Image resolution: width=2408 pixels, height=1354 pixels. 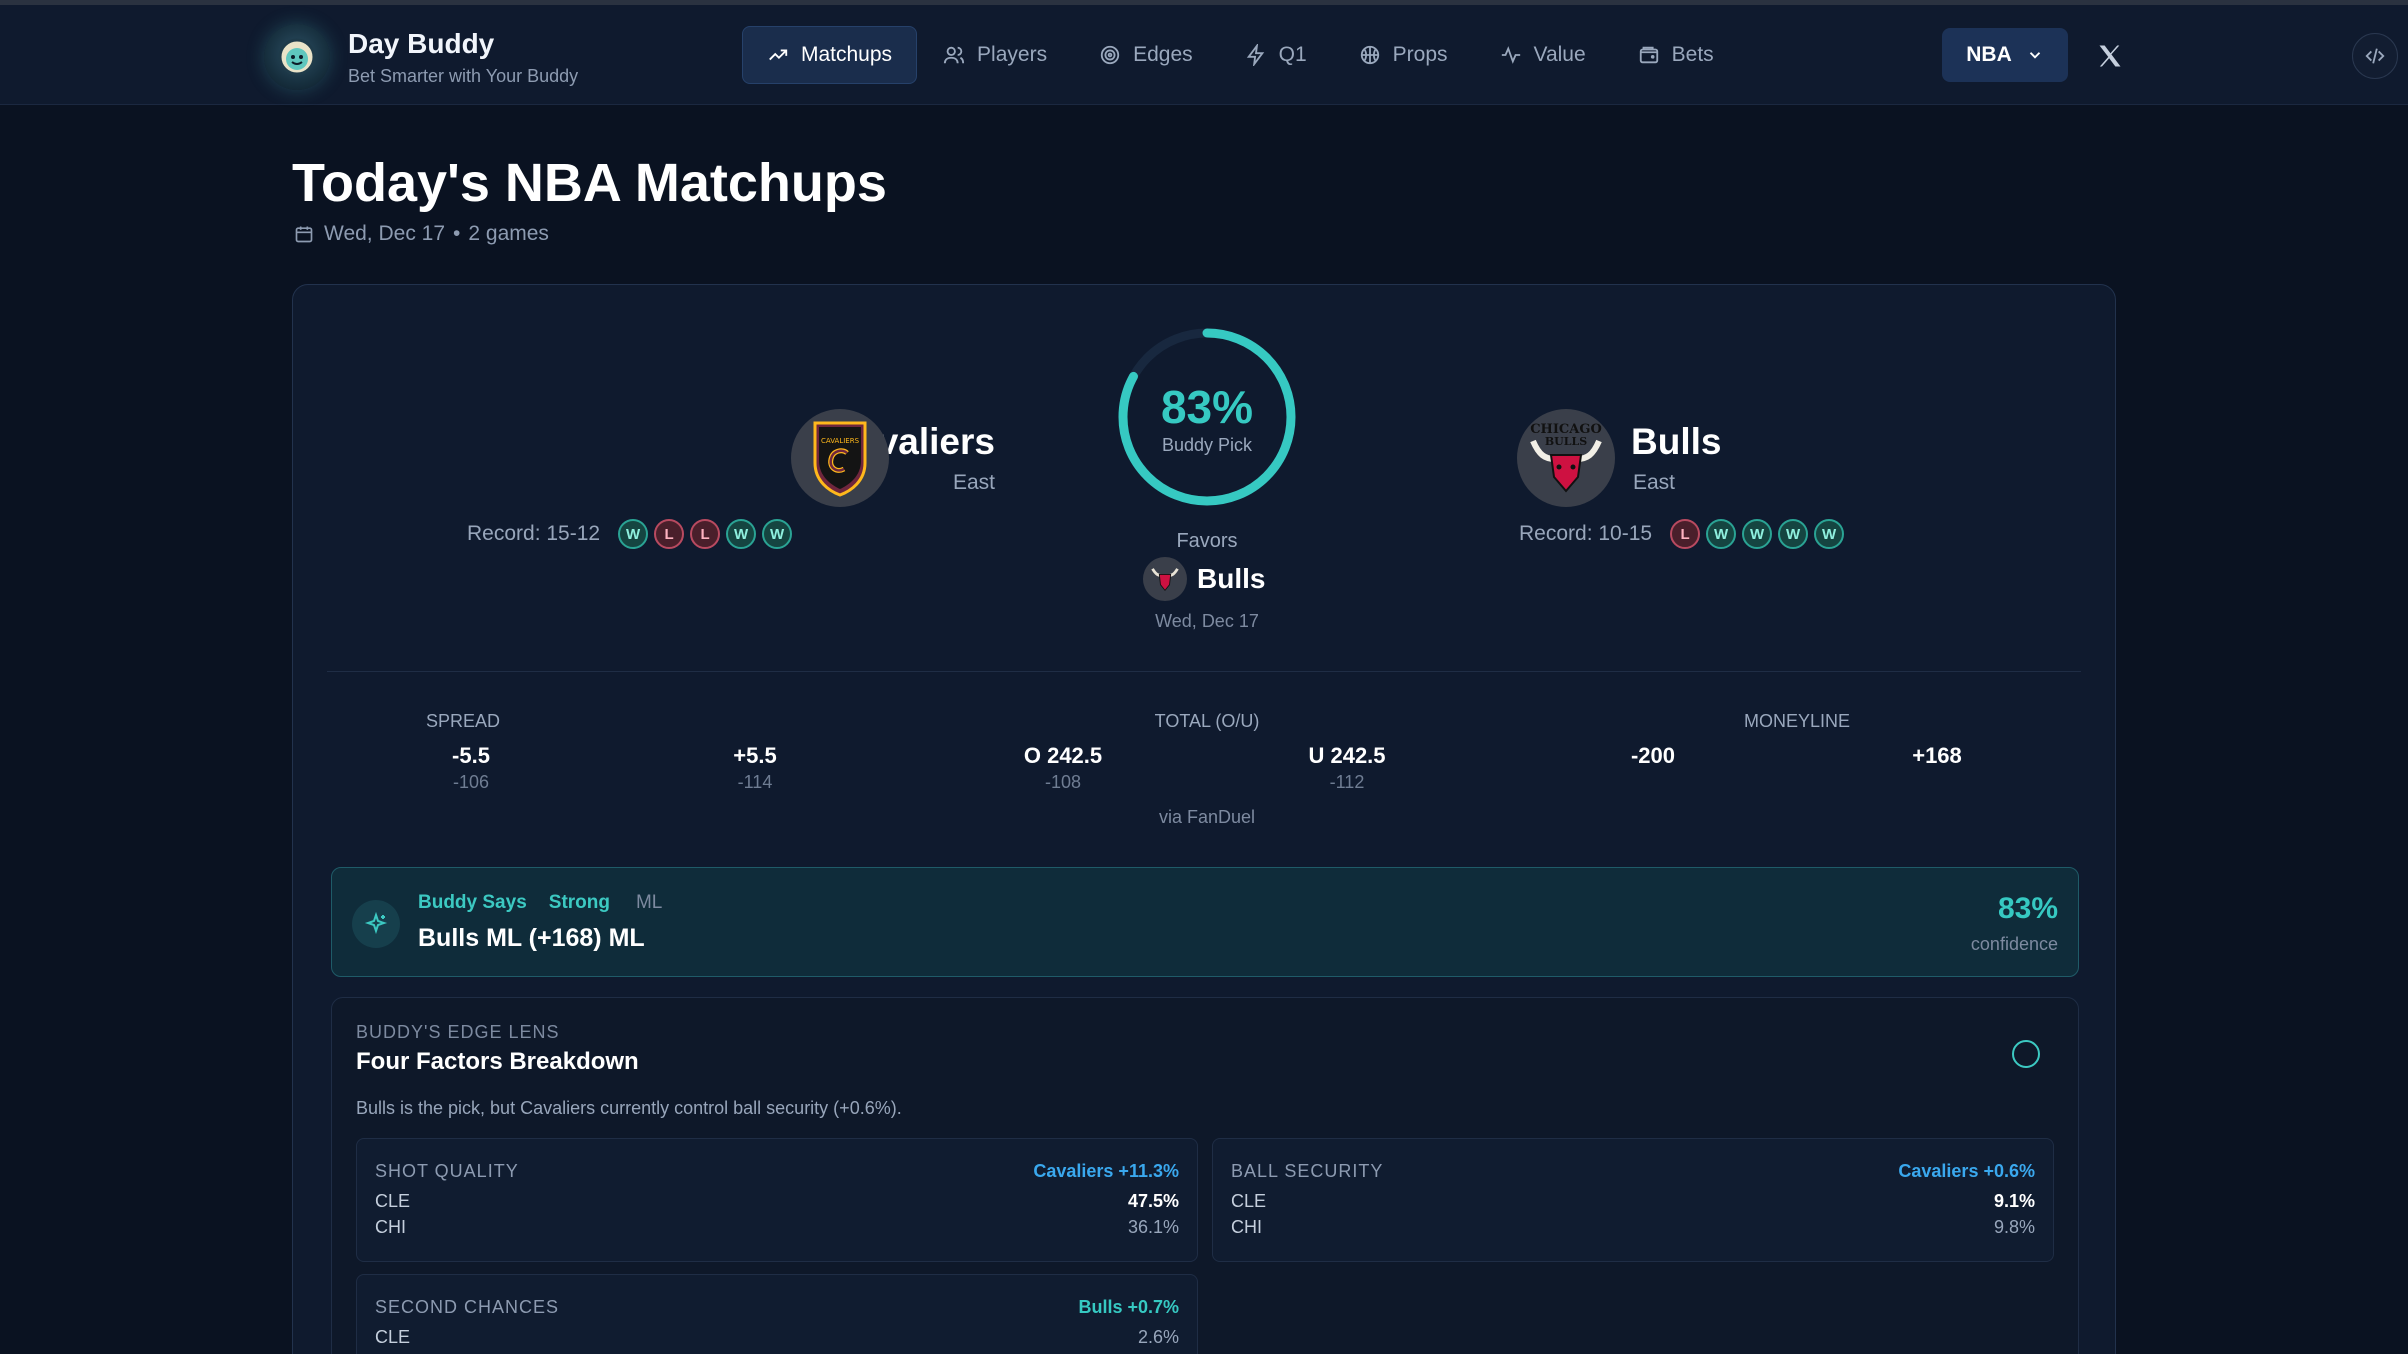 I want to click on league-select-value: NBA, so click(x=1989, y=54).